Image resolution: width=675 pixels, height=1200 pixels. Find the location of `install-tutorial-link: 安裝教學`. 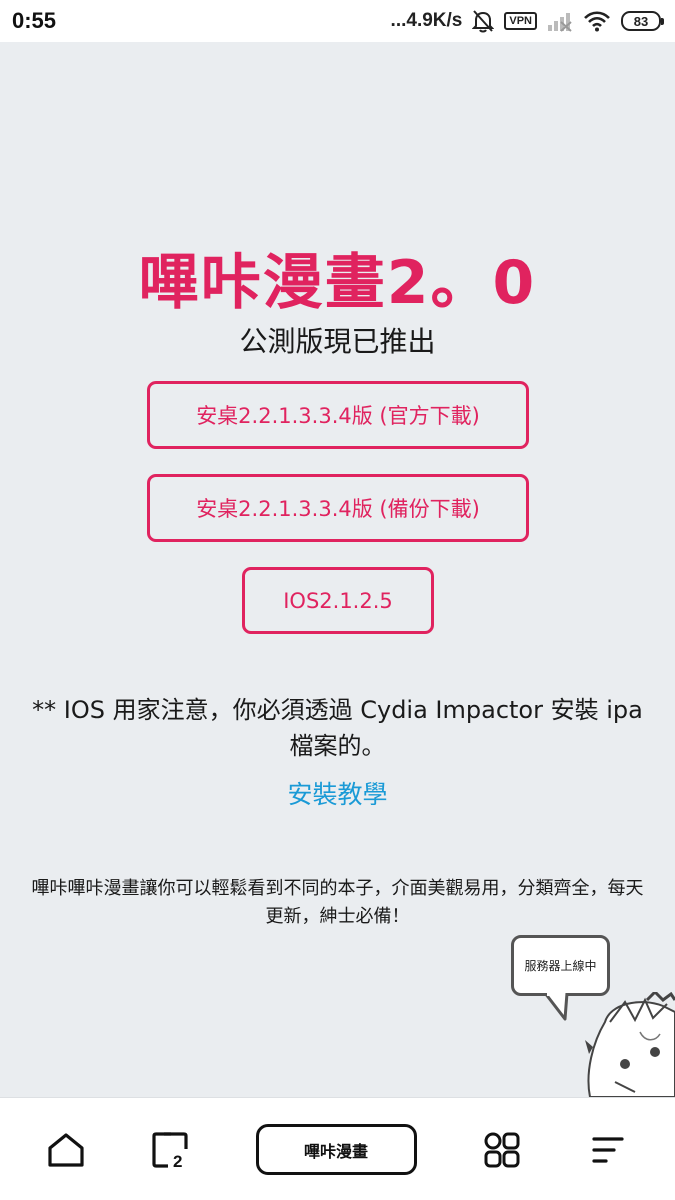

install-tutorial-link: 安裝教學 is located at coordinates (337, 793).